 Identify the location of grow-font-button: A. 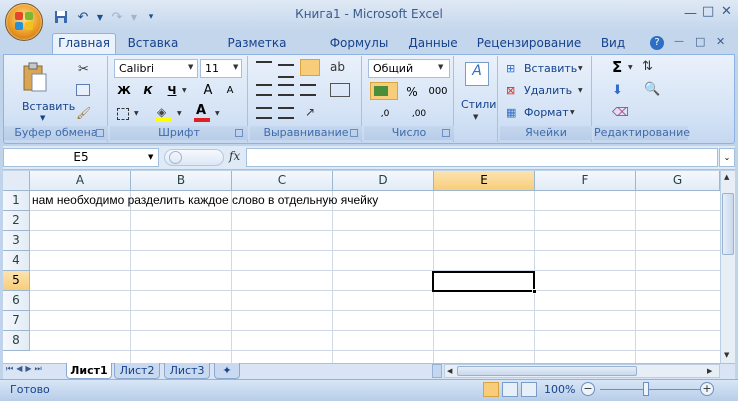
(208, 90).